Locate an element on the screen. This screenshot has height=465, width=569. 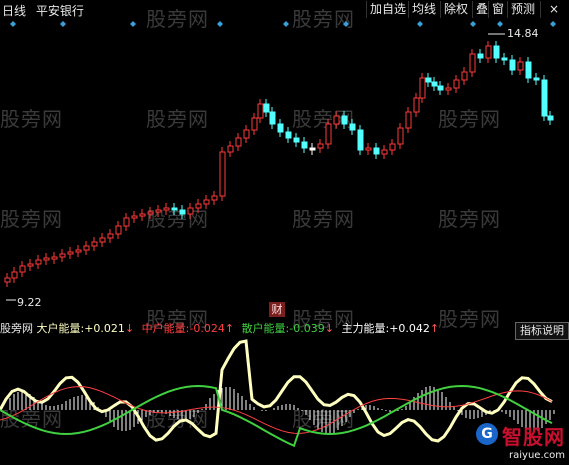
legend-value: +0.042 is located at coordinates (409, 328).